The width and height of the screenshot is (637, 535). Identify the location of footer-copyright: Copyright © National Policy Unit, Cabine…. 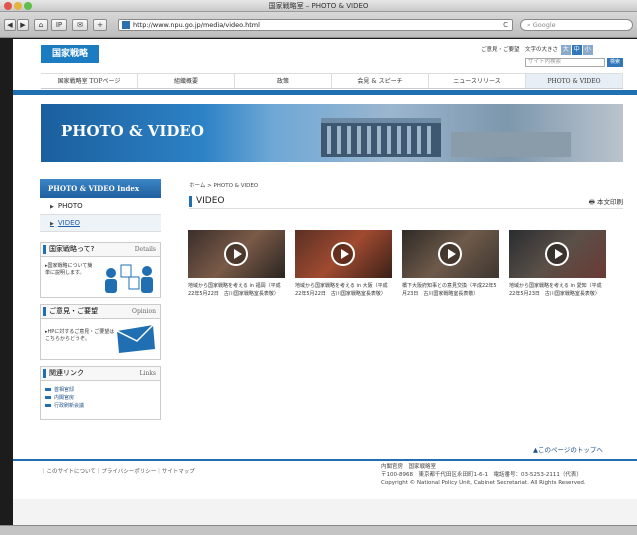
(483, 483).